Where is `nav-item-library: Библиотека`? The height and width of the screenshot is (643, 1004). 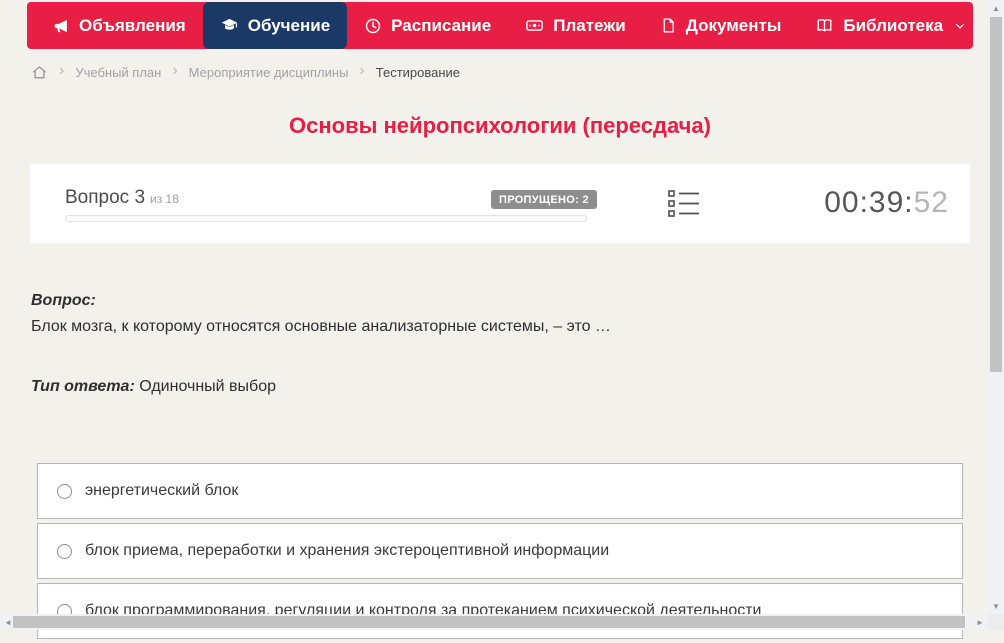
nav-item-library: Библиотека is located at coordinates (890, 25).